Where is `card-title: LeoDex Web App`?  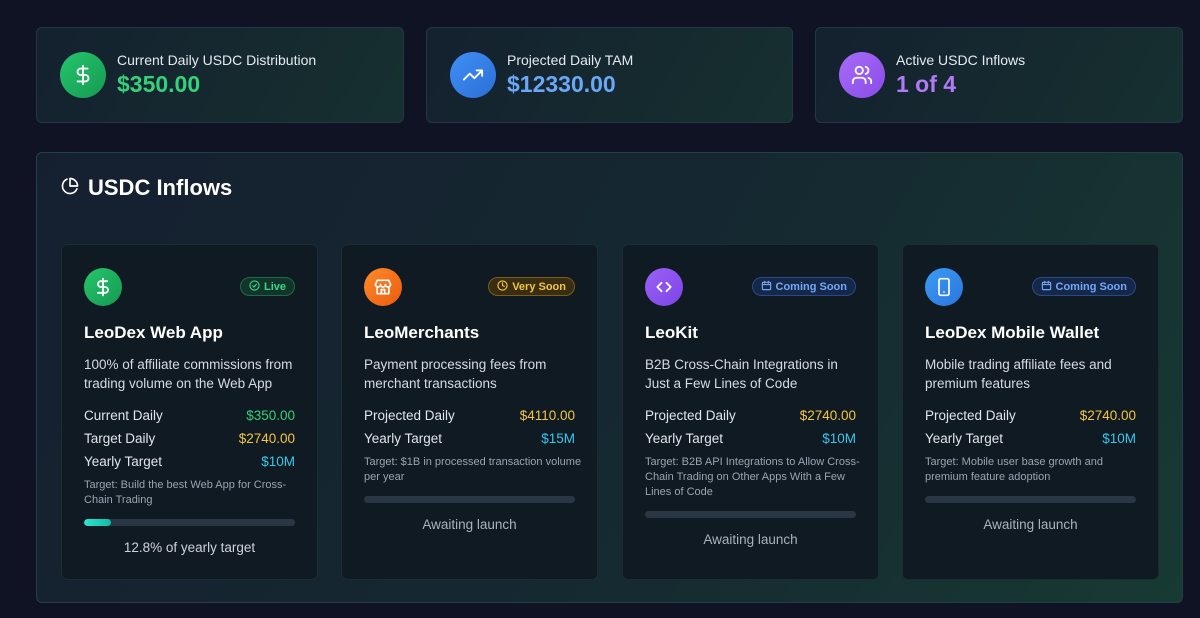
card-title: LeoDex Web App is located at coordinates (153, 332).